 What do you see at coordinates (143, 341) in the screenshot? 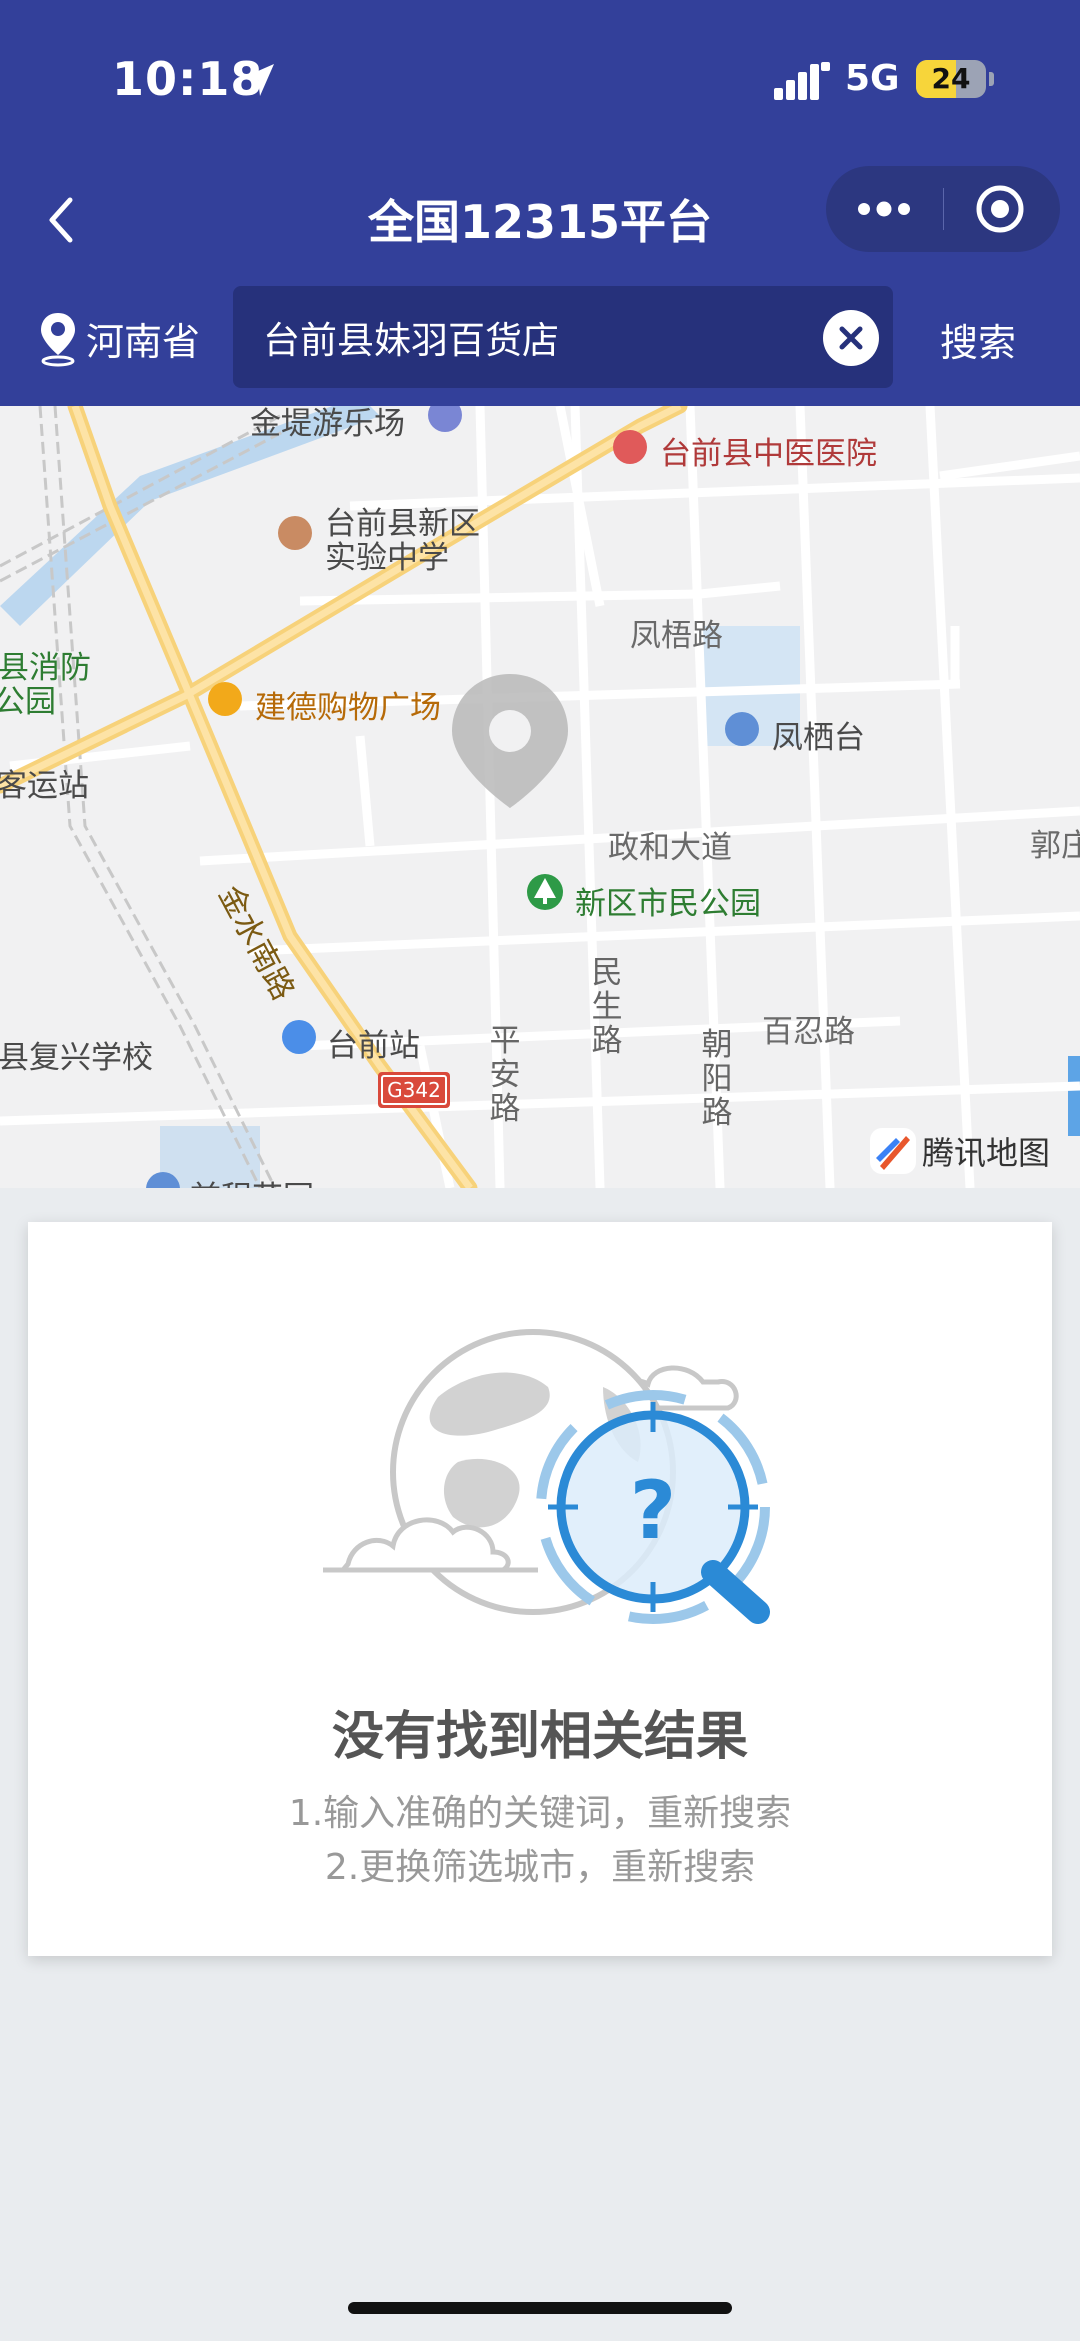
I see `region-label: 河南省` at bounding box center [143, 341].